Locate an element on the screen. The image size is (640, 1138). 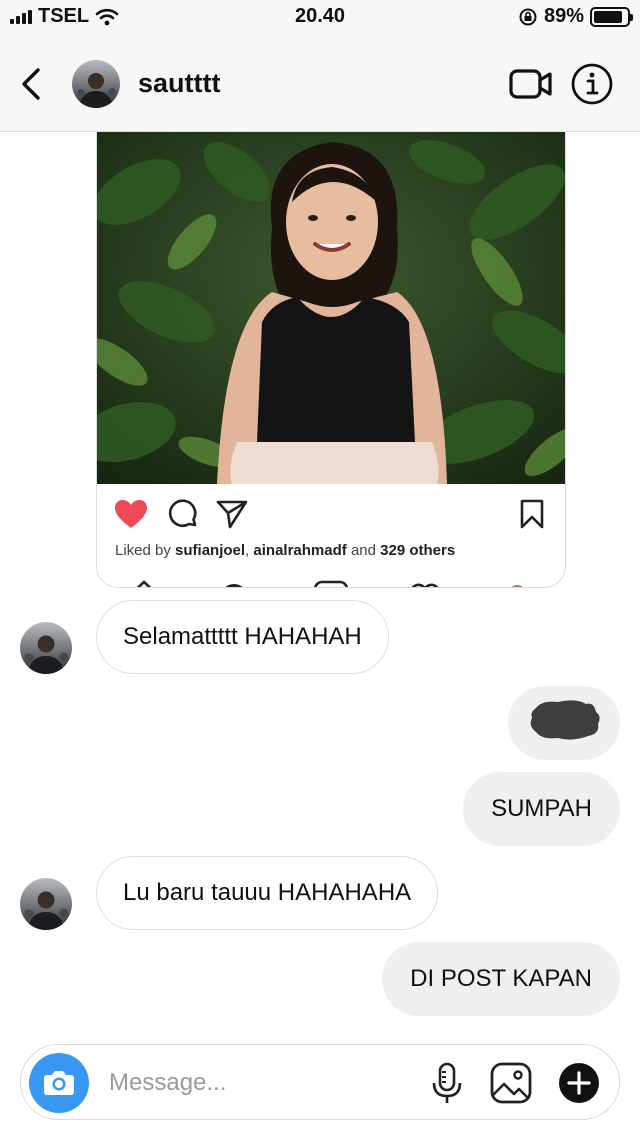
battery-percent: 89% is located at coordinates (563, 16).